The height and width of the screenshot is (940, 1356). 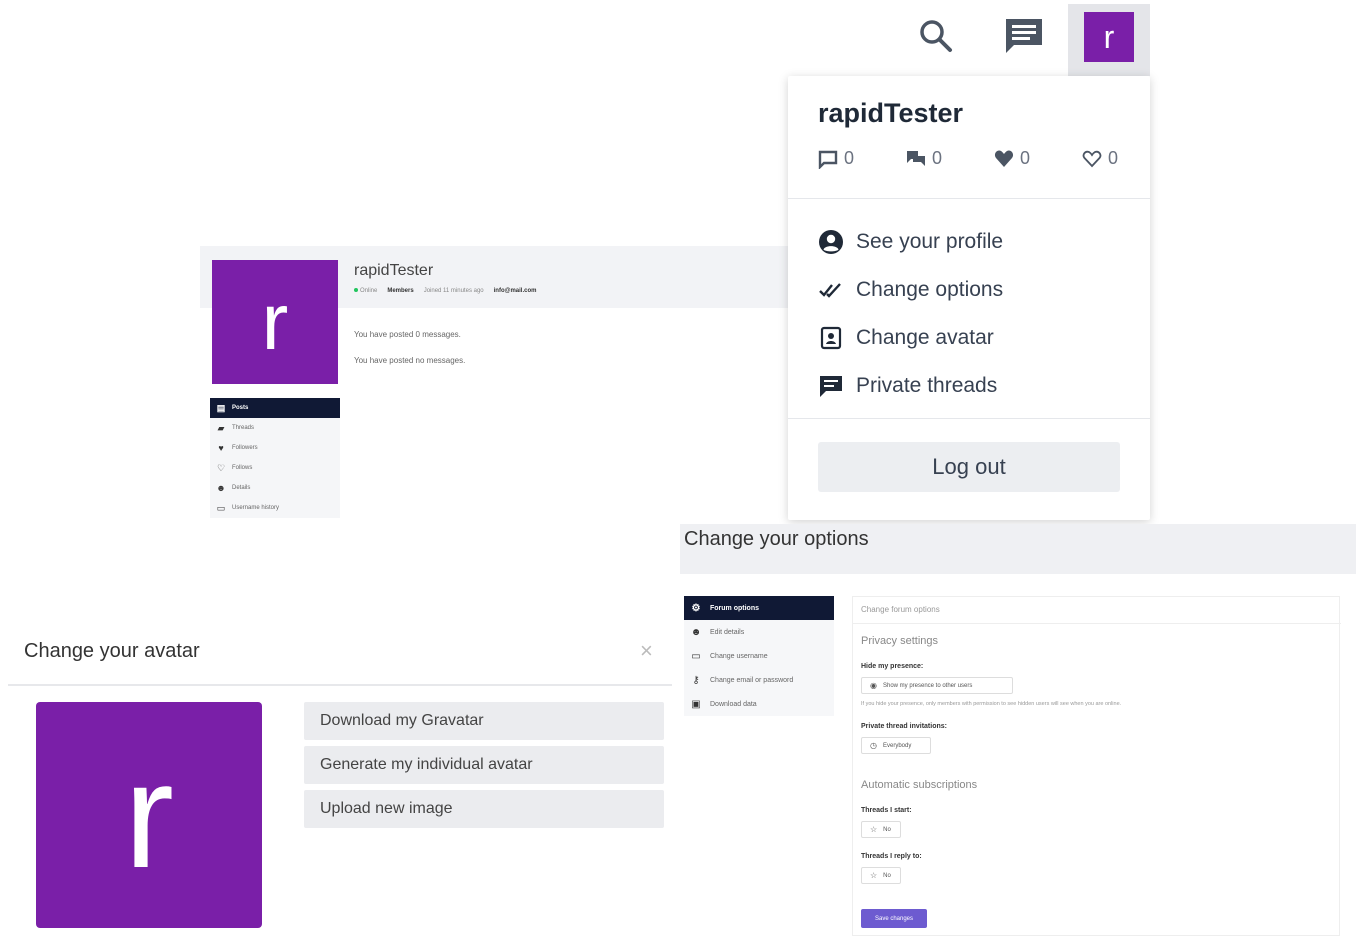 What do you see at coordinates (221, 448) in the screenshot?
I see `heart-icon: ♥` at bounding box center [221, 448].